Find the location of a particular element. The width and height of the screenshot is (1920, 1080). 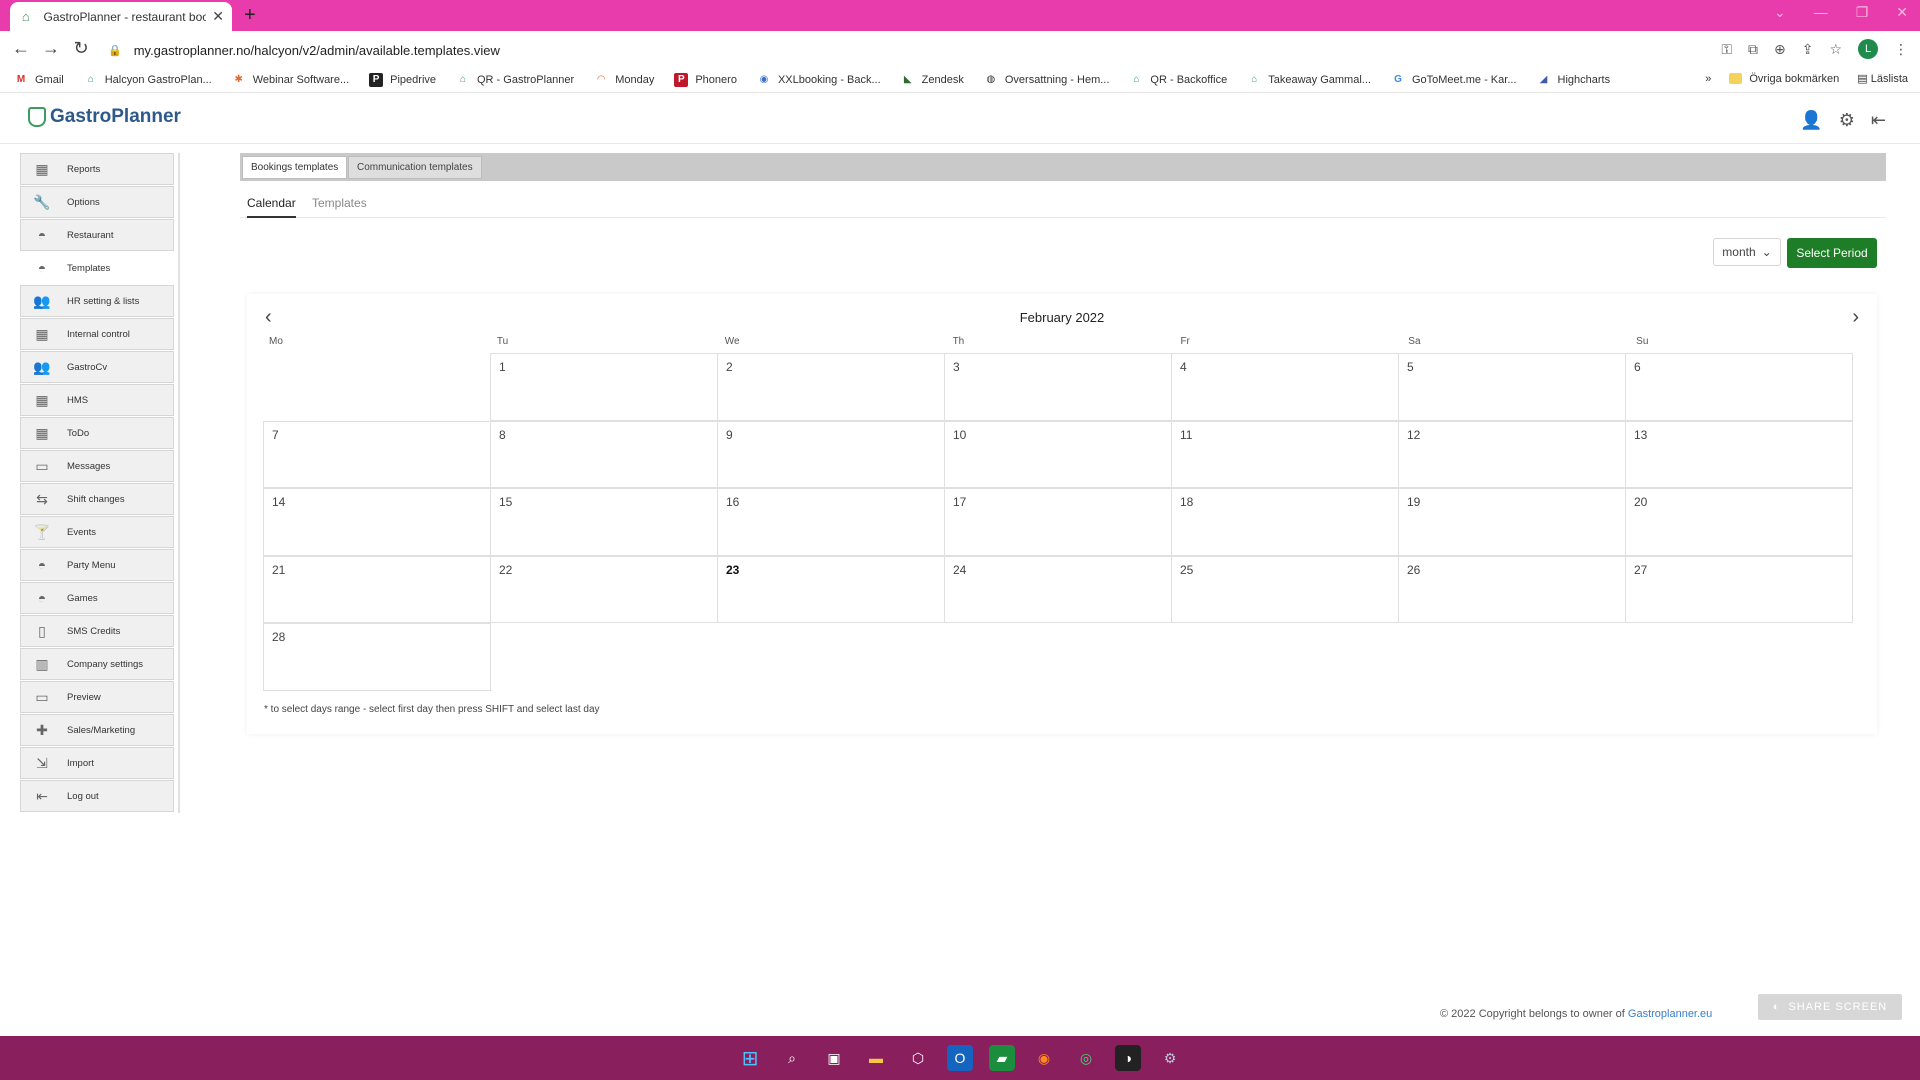

calendar-day: 23 is located at coordinates (831, 589).